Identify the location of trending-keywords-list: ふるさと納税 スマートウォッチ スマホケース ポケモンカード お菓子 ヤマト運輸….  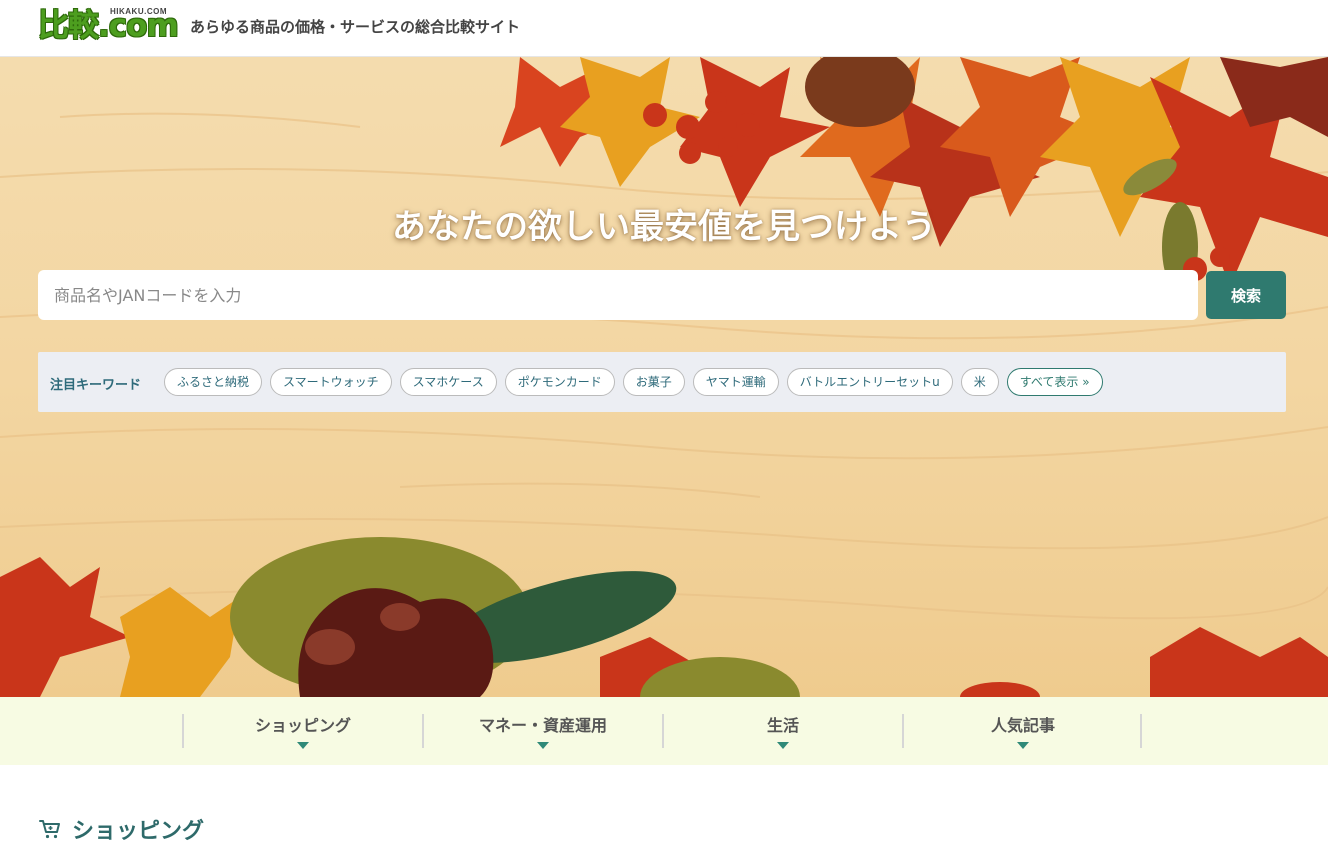
(633, 382).